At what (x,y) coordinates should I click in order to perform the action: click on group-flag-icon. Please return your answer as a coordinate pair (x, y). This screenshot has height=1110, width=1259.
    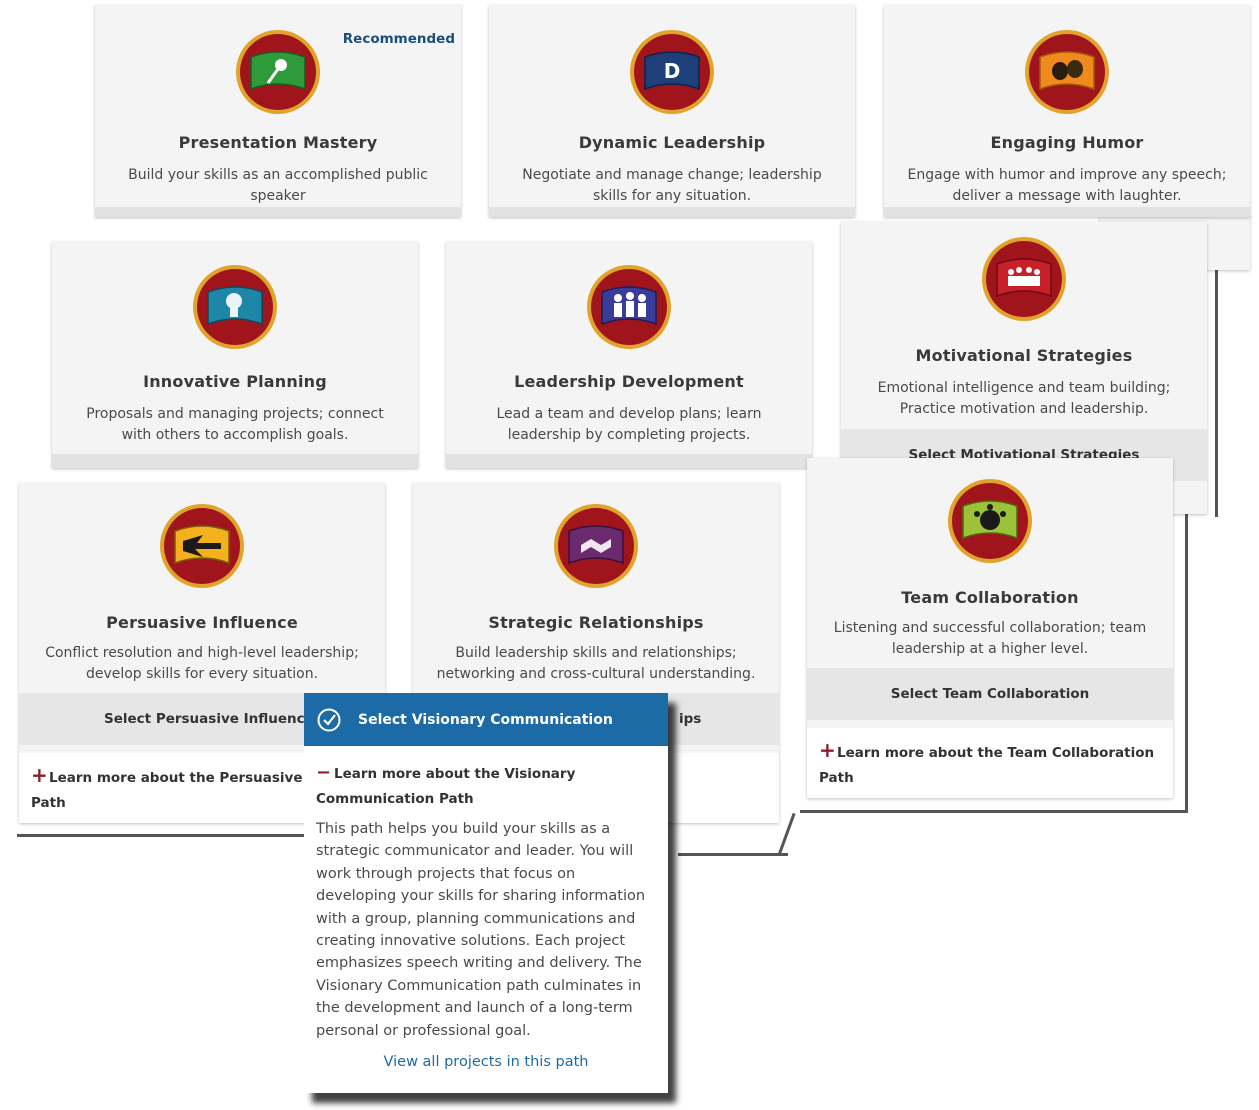
    Looking at the image, I should click on (1024, 279).